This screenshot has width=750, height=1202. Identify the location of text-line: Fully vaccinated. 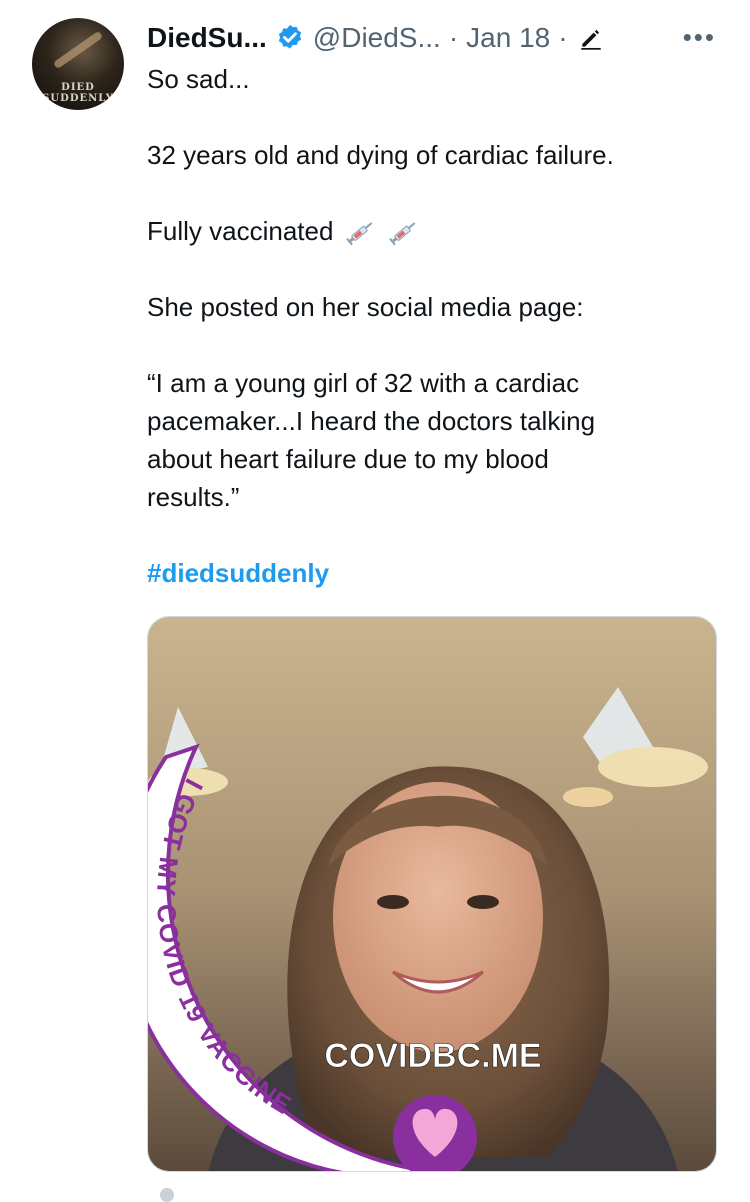
(432, 231).